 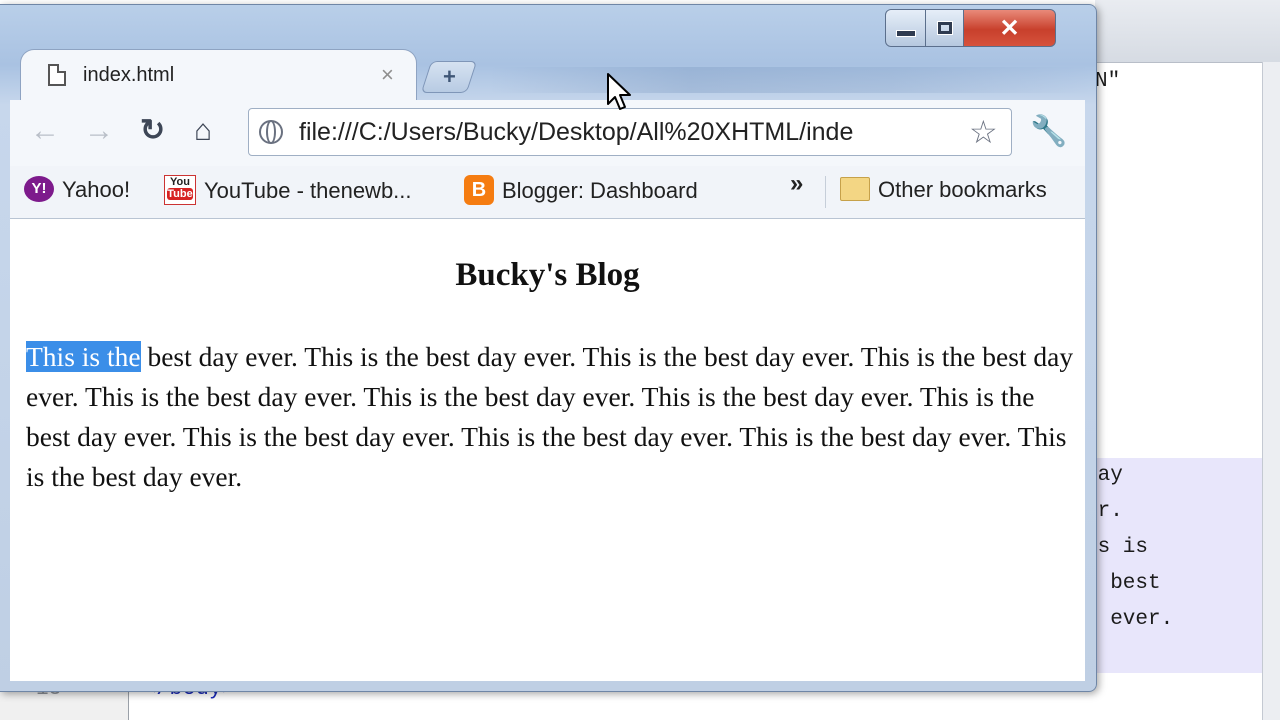 I want to click on yahoo-icon: Y!, so click(x=39, y=189).